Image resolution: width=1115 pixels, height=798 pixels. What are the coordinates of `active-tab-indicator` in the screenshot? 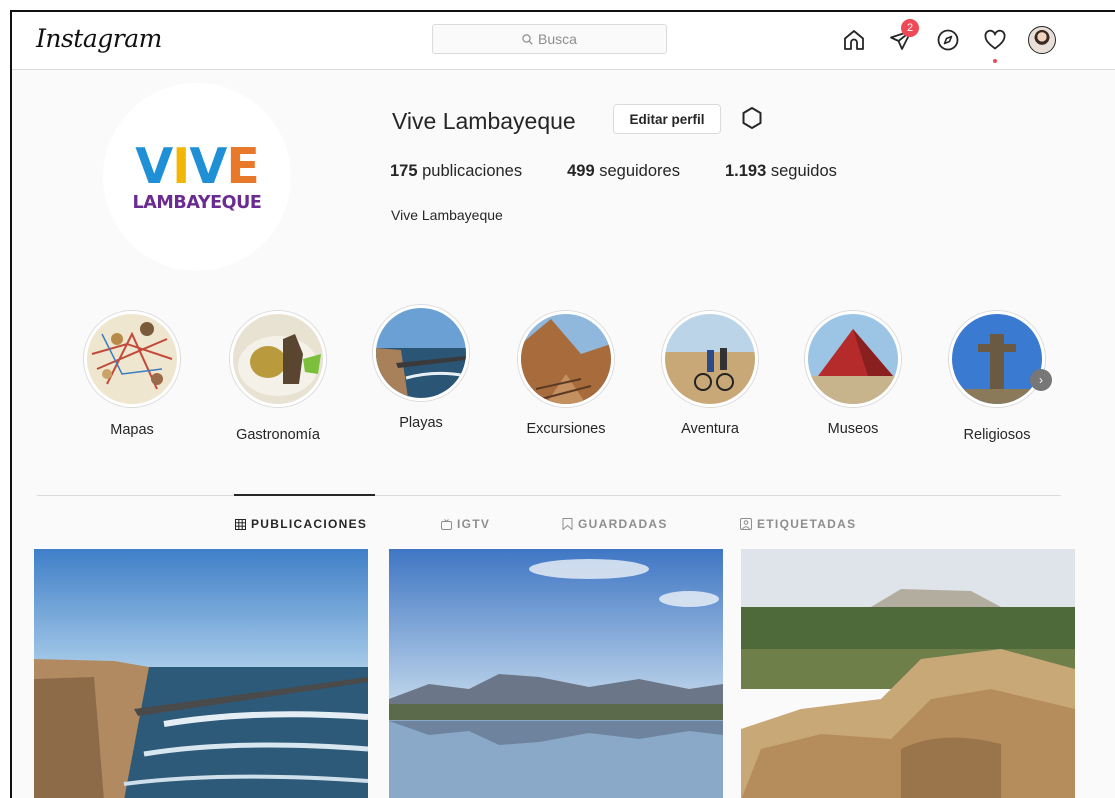 It's located at (304, 495).